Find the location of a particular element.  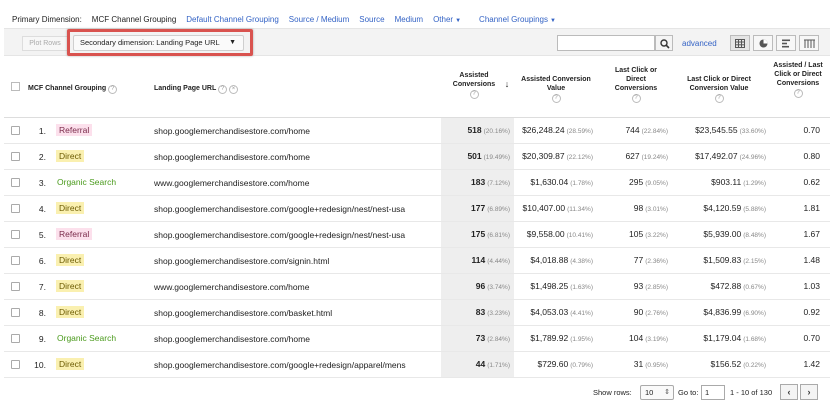

plot-rows-button: Plot Rows is located at coordinates (45, 43).